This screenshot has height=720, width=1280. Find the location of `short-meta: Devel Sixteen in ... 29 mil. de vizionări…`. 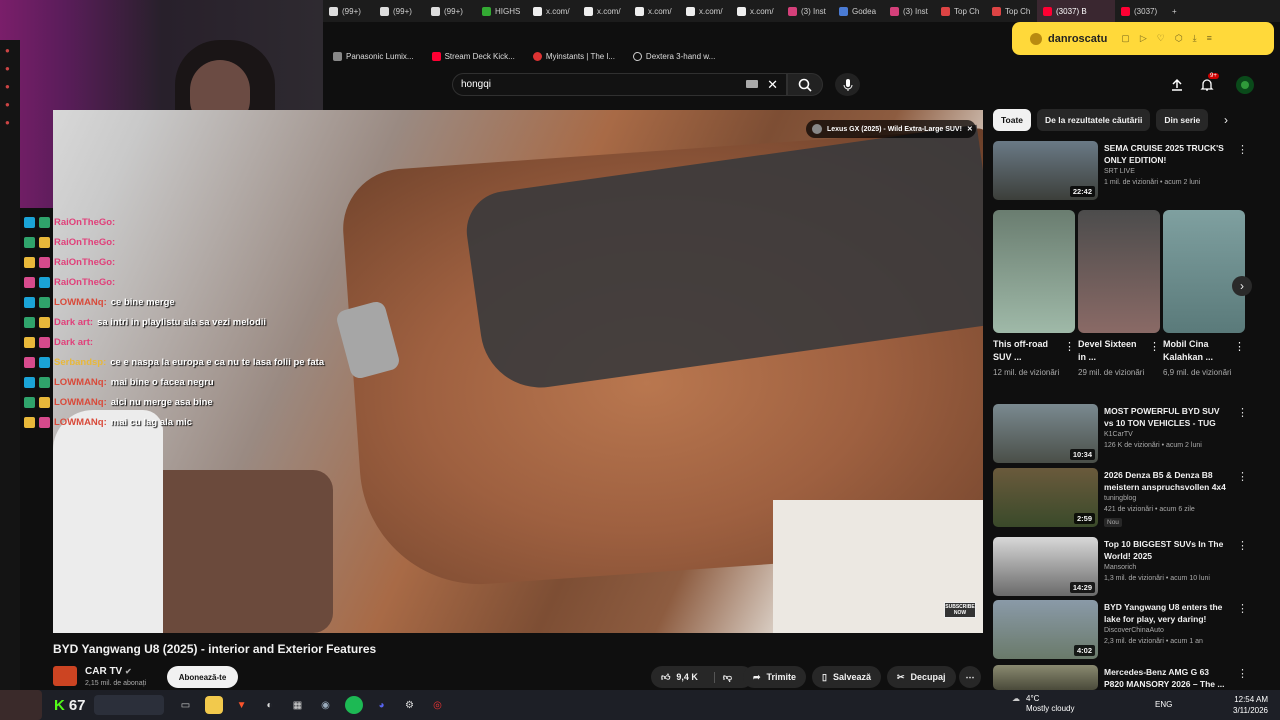

short-meta: Devel Sixteen in ... 29 mil. de vizionări… is located at coordinates (1119, 368).